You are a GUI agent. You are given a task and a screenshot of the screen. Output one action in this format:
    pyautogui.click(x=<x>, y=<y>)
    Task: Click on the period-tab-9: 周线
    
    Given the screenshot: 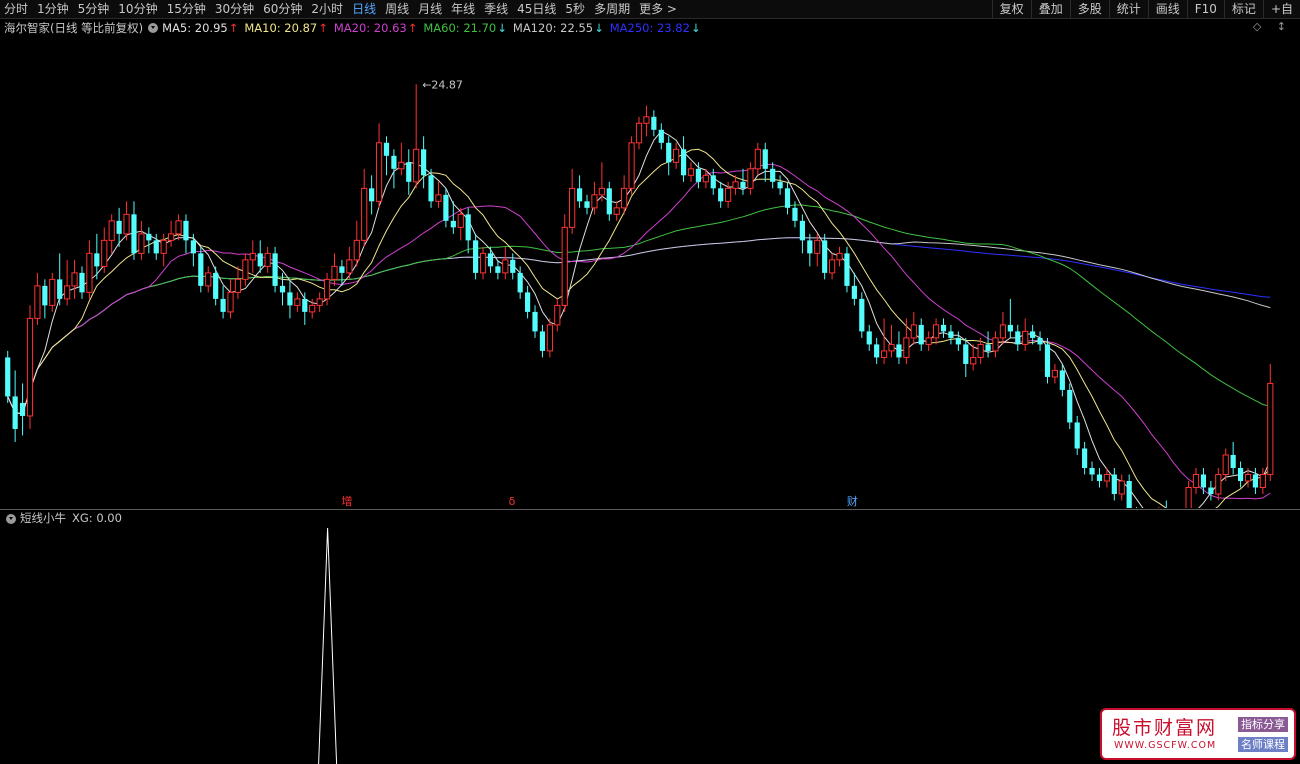 What is the action you would take?
    pyautogui.click(x=397, y=9)
    